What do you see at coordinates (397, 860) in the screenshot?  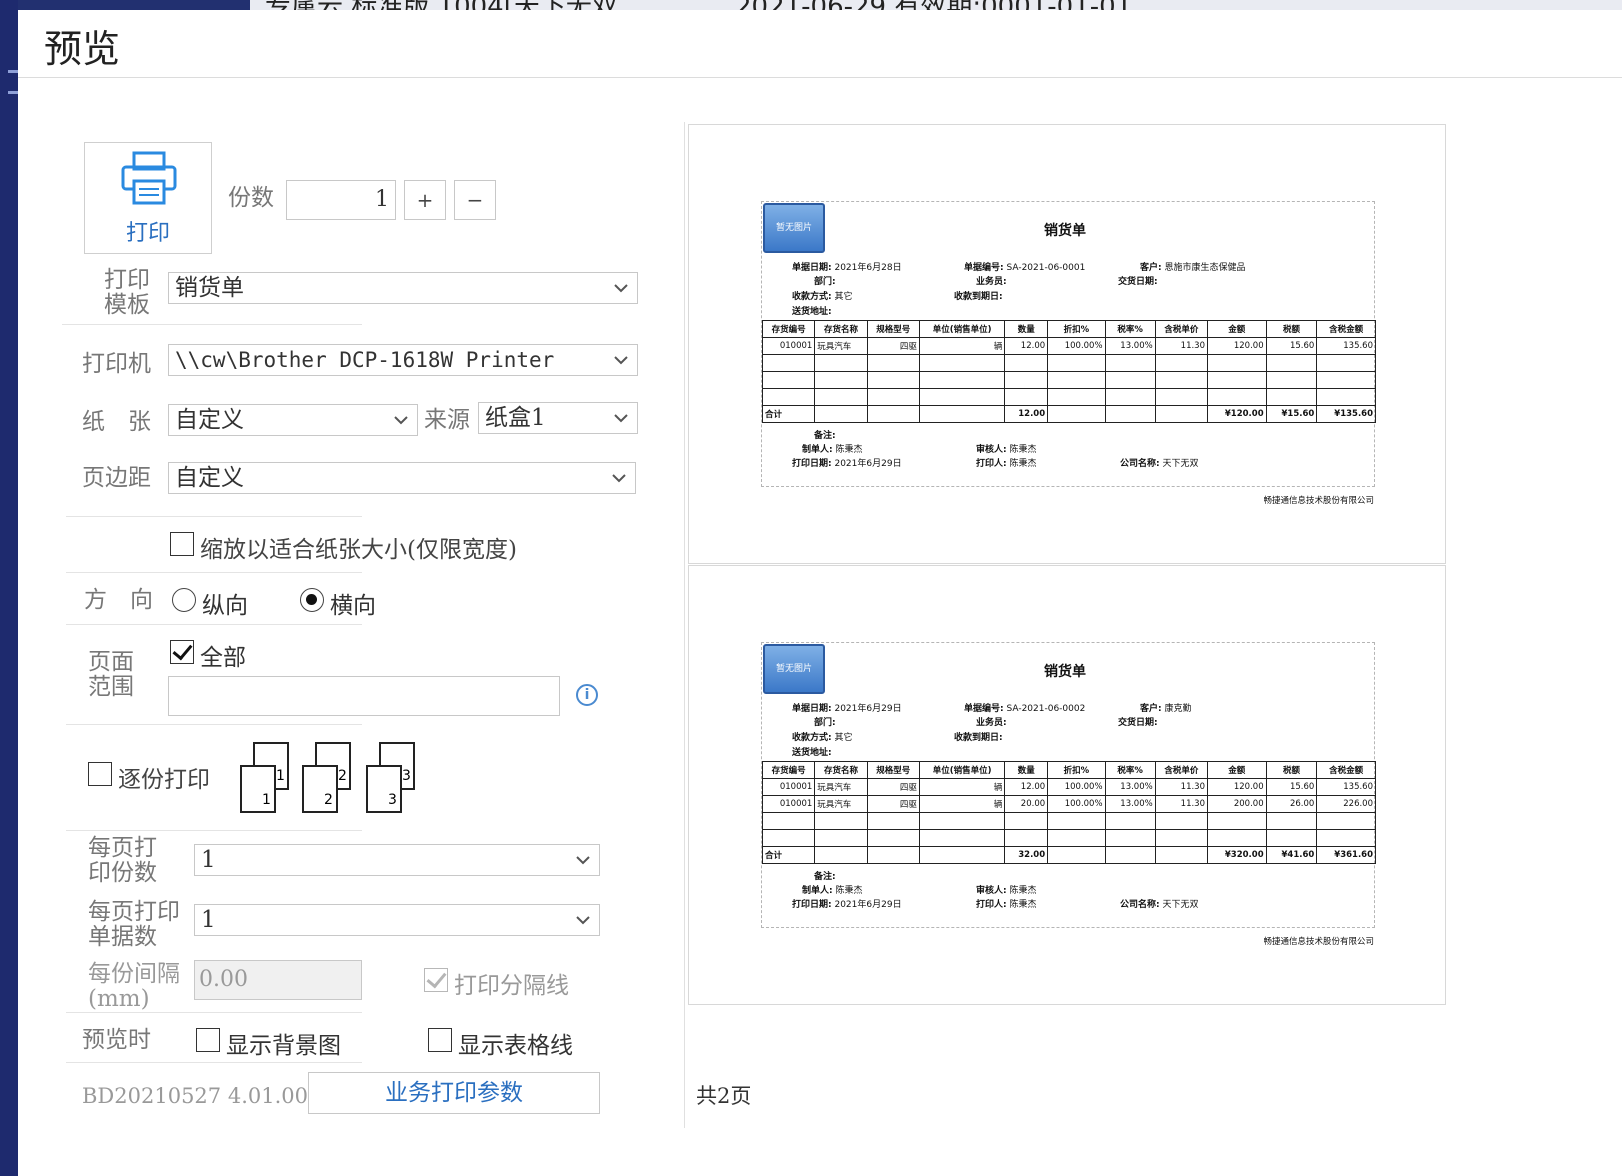 I see `per-page-copies-select: 1` at bounding box center [397, 860].